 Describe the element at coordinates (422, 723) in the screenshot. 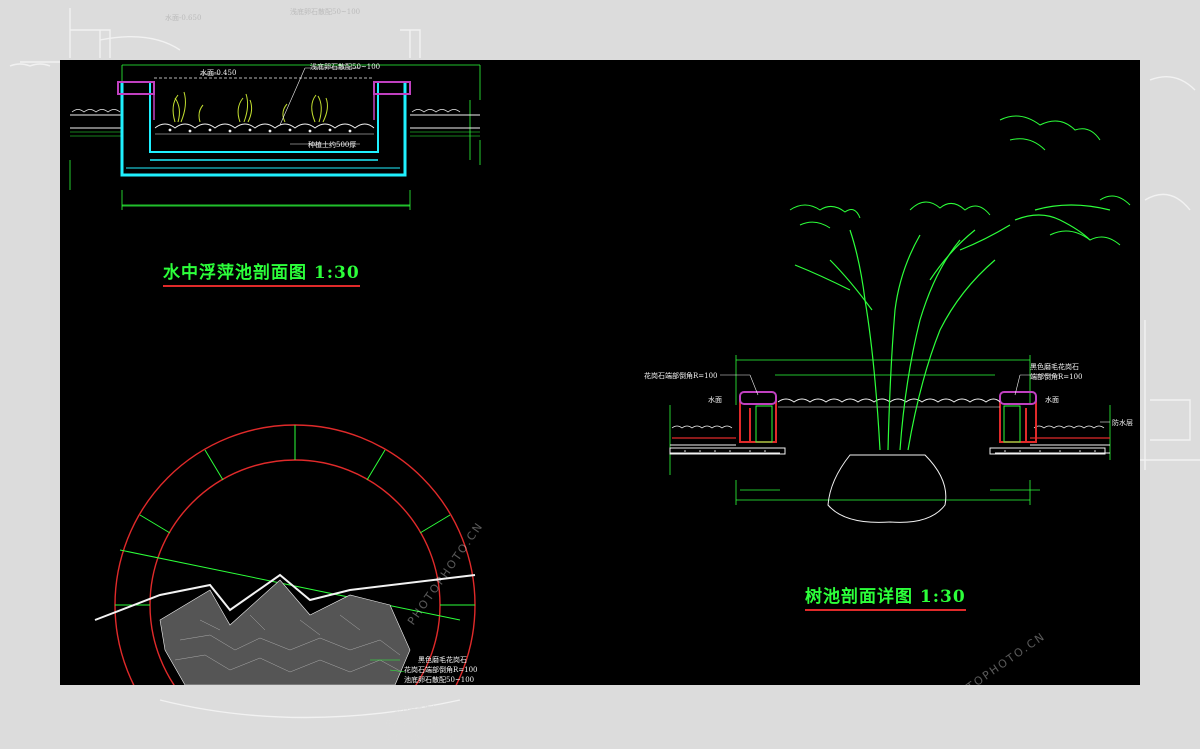

I see `bg-label-bottom-2: 花岗石端部倒角R=100` at that location.